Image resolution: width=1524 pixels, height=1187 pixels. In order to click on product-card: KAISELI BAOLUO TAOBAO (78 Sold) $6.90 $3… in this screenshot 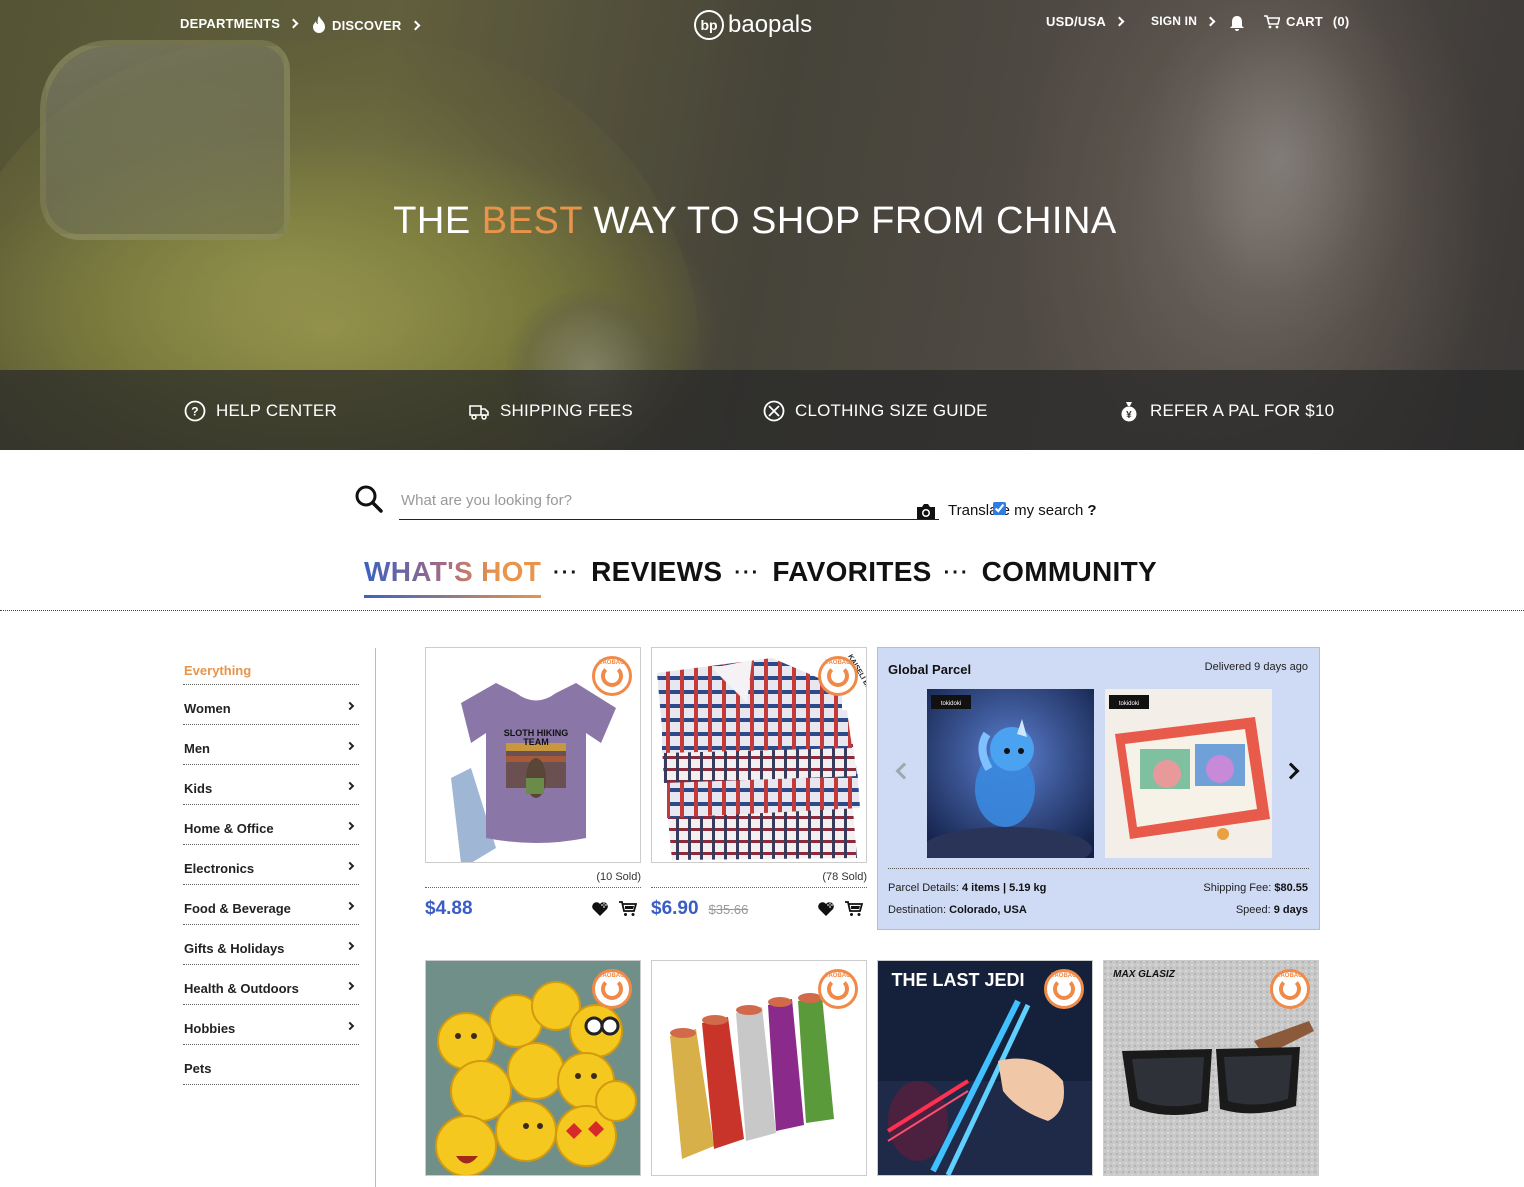, I will do `click(759, 783)`.